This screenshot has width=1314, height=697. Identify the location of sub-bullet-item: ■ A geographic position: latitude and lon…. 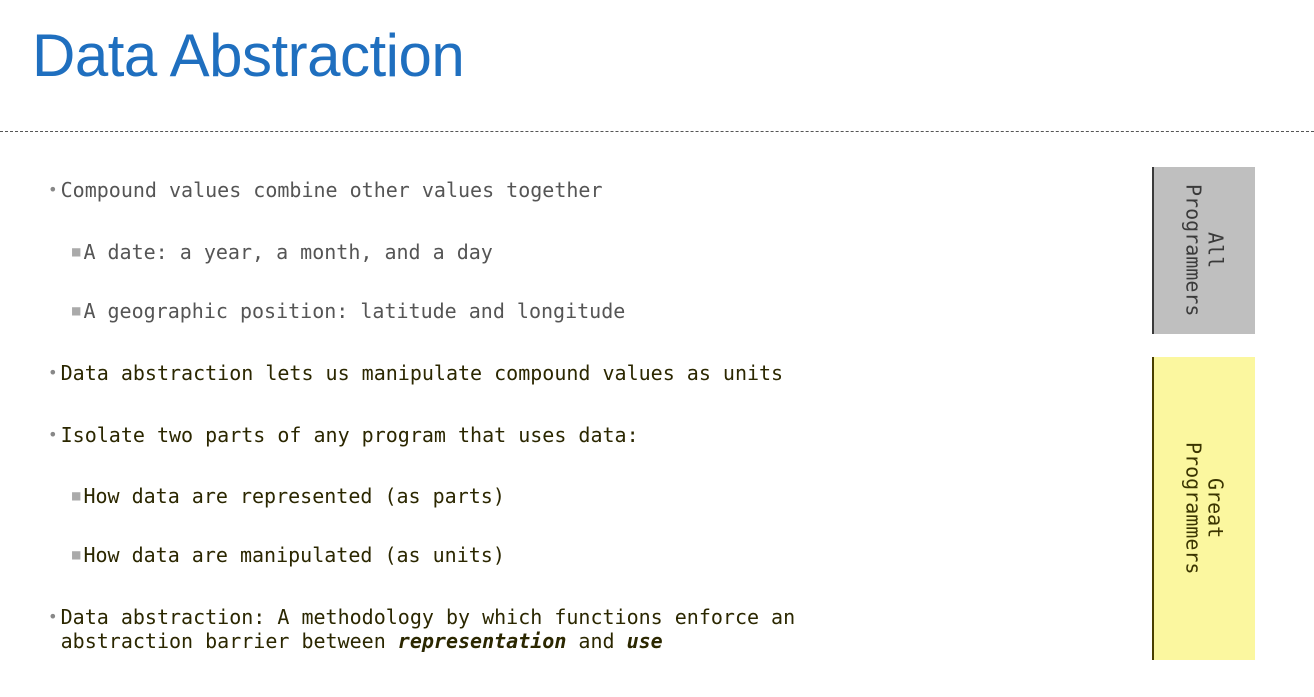
(348, 311).